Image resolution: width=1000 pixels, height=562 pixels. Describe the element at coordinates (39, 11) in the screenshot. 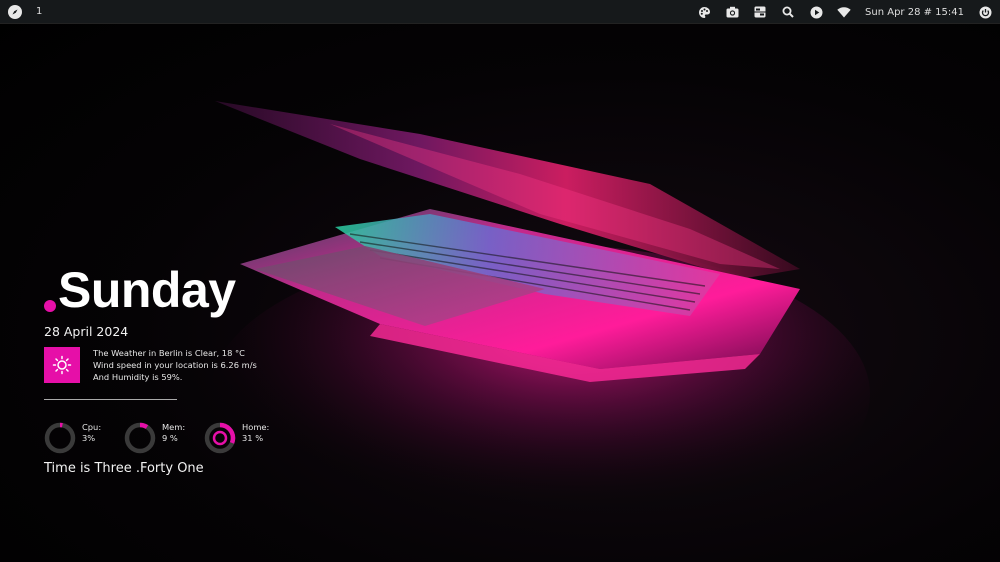

I see `workspace-indicator: 1` at that location.